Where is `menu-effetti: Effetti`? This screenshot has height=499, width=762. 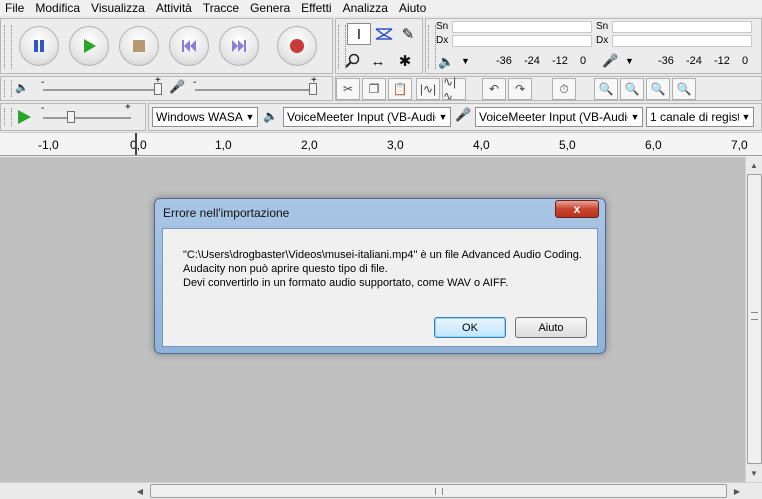
menu-effetti: Effetti is located at coordinates (316, 8).